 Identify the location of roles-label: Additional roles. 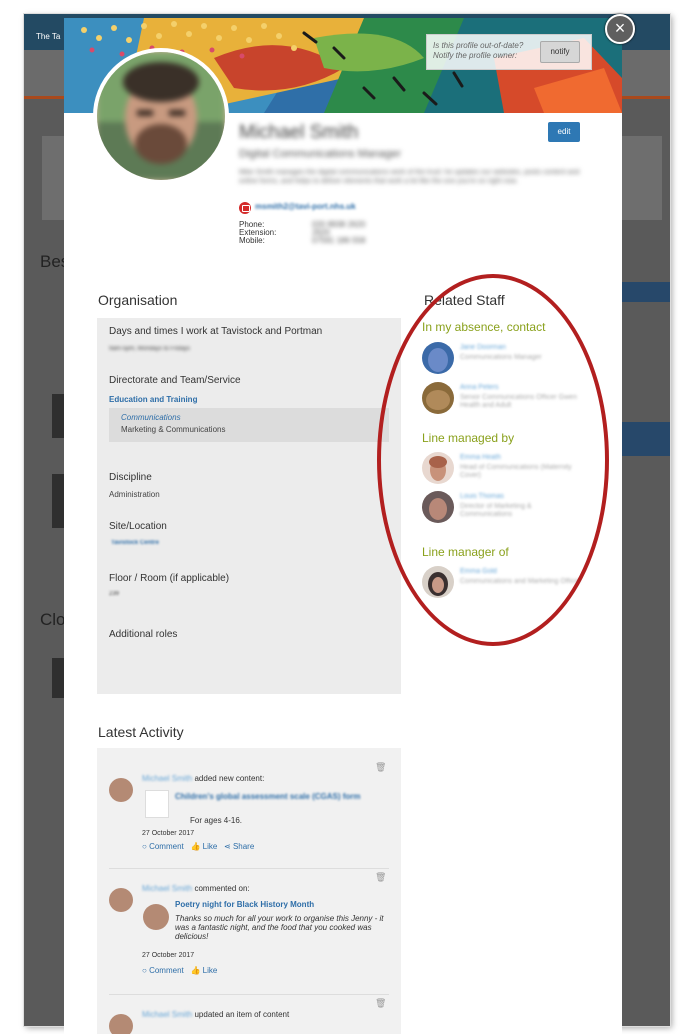
(143, 634).